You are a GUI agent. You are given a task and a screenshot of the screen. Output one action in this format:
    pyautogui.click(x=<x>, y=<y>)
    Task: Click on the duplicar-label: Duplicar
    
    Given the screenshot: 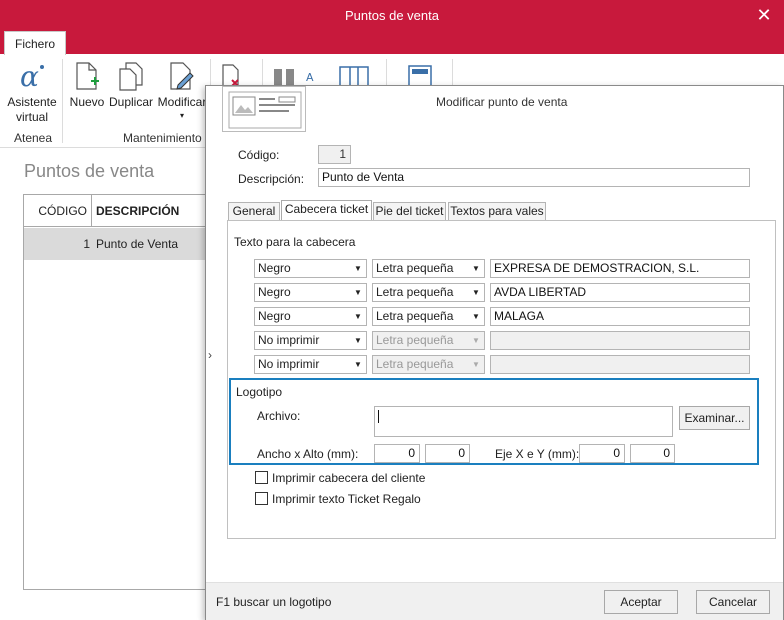 What is the action you would take?
    pyautogui.click(x=130, y=102)
    